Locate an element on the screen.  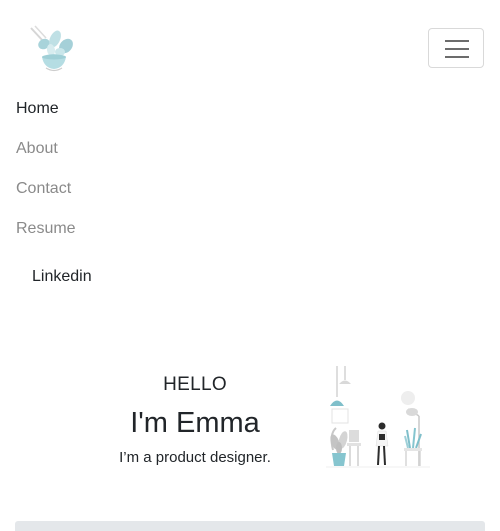
hero-name: I'm Emma is located at coordinates (195, 423).